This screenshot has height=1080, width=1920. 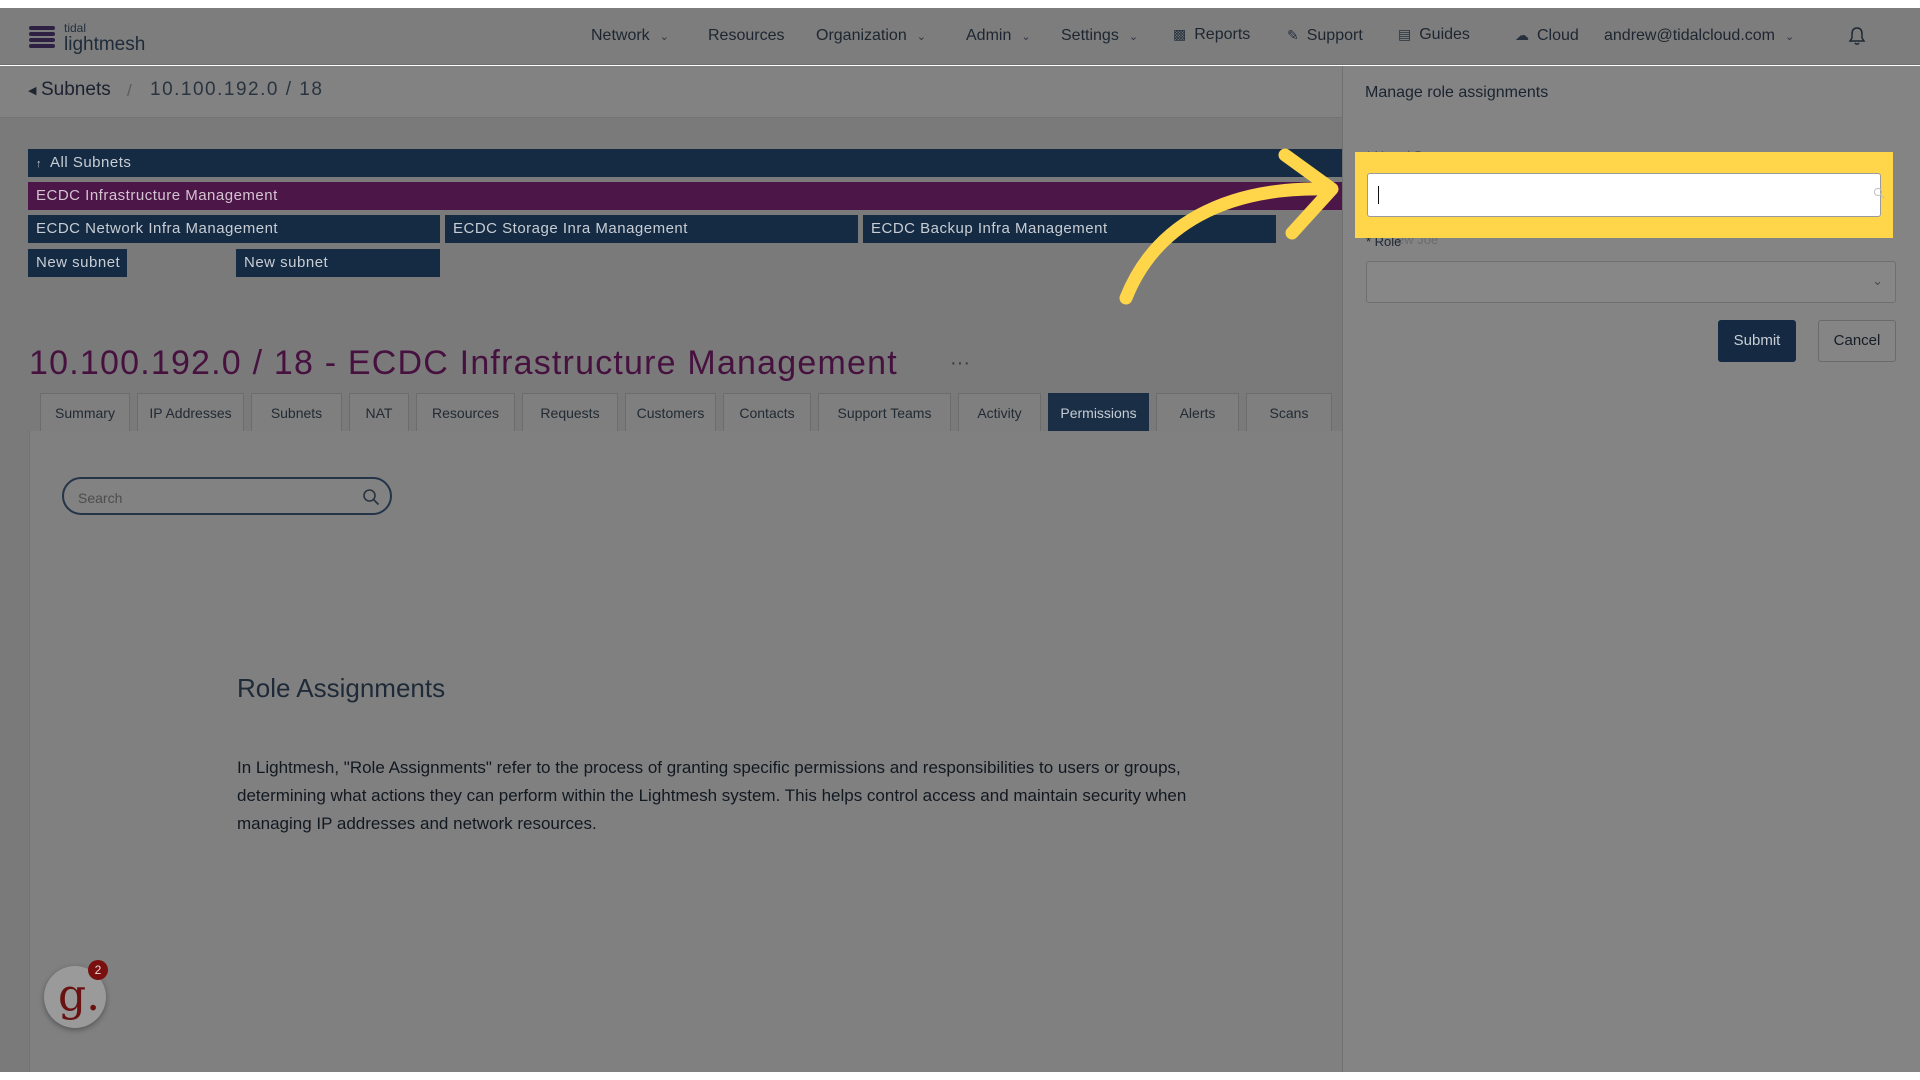 What do you see at coordinates (1098, 412) in the screenshot?
I see `tab-permissions: Permissions` at bounding box center [1098, 412].